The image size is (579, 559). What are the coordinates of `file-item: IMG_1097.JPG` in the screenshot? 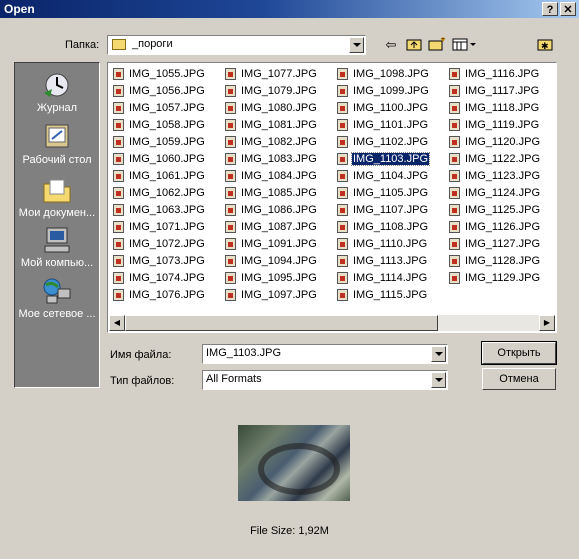 It's located at (279, 295).